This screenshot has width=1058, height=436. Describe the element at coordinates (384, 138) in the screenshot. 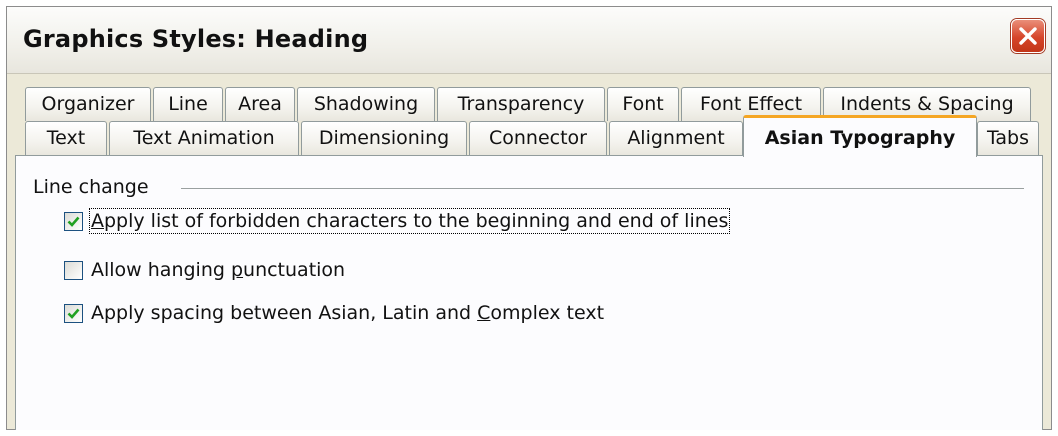

I see `tab-dimensioning: Dimensioning` at that location.